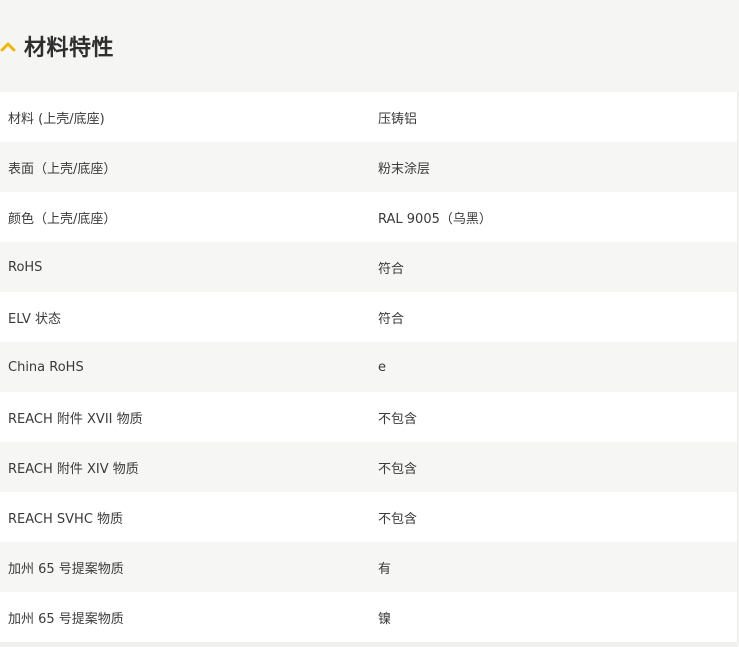 The height and width of the screenshot is (647, 739). What do you see at coordinates (368, 217) in the screenshot?
I see `table-row: 颜色（上壳/底座） RAL 9005（乌黑）` at bounding box center [368, 217].